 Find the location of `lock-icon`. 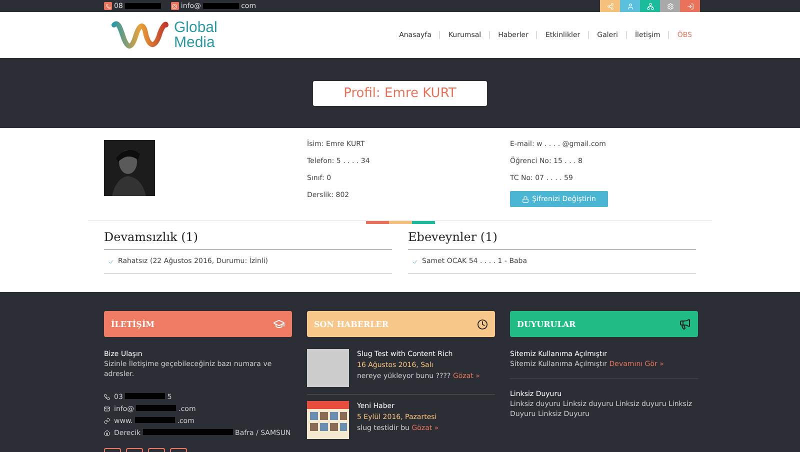

lock-icon is located at coordinates (526, 199).